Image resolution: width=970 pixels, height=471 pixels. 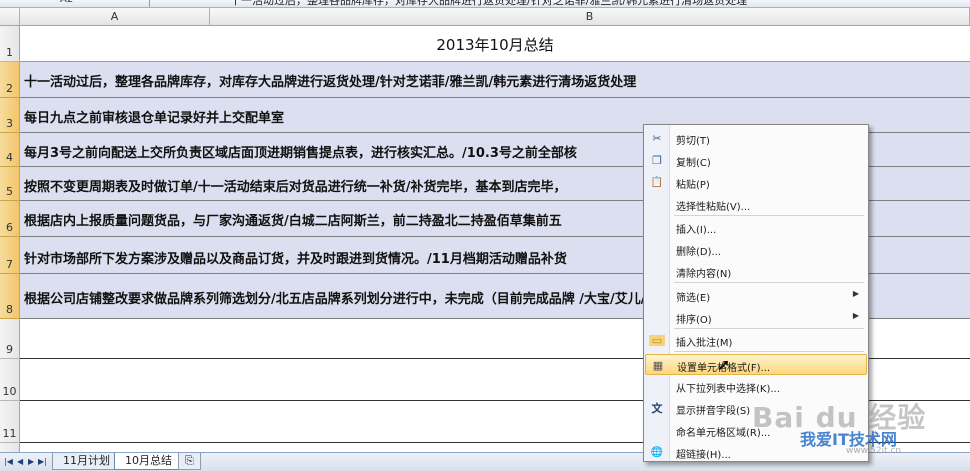 I want to click on row-header-9: 9, so click(x=10, y=339).